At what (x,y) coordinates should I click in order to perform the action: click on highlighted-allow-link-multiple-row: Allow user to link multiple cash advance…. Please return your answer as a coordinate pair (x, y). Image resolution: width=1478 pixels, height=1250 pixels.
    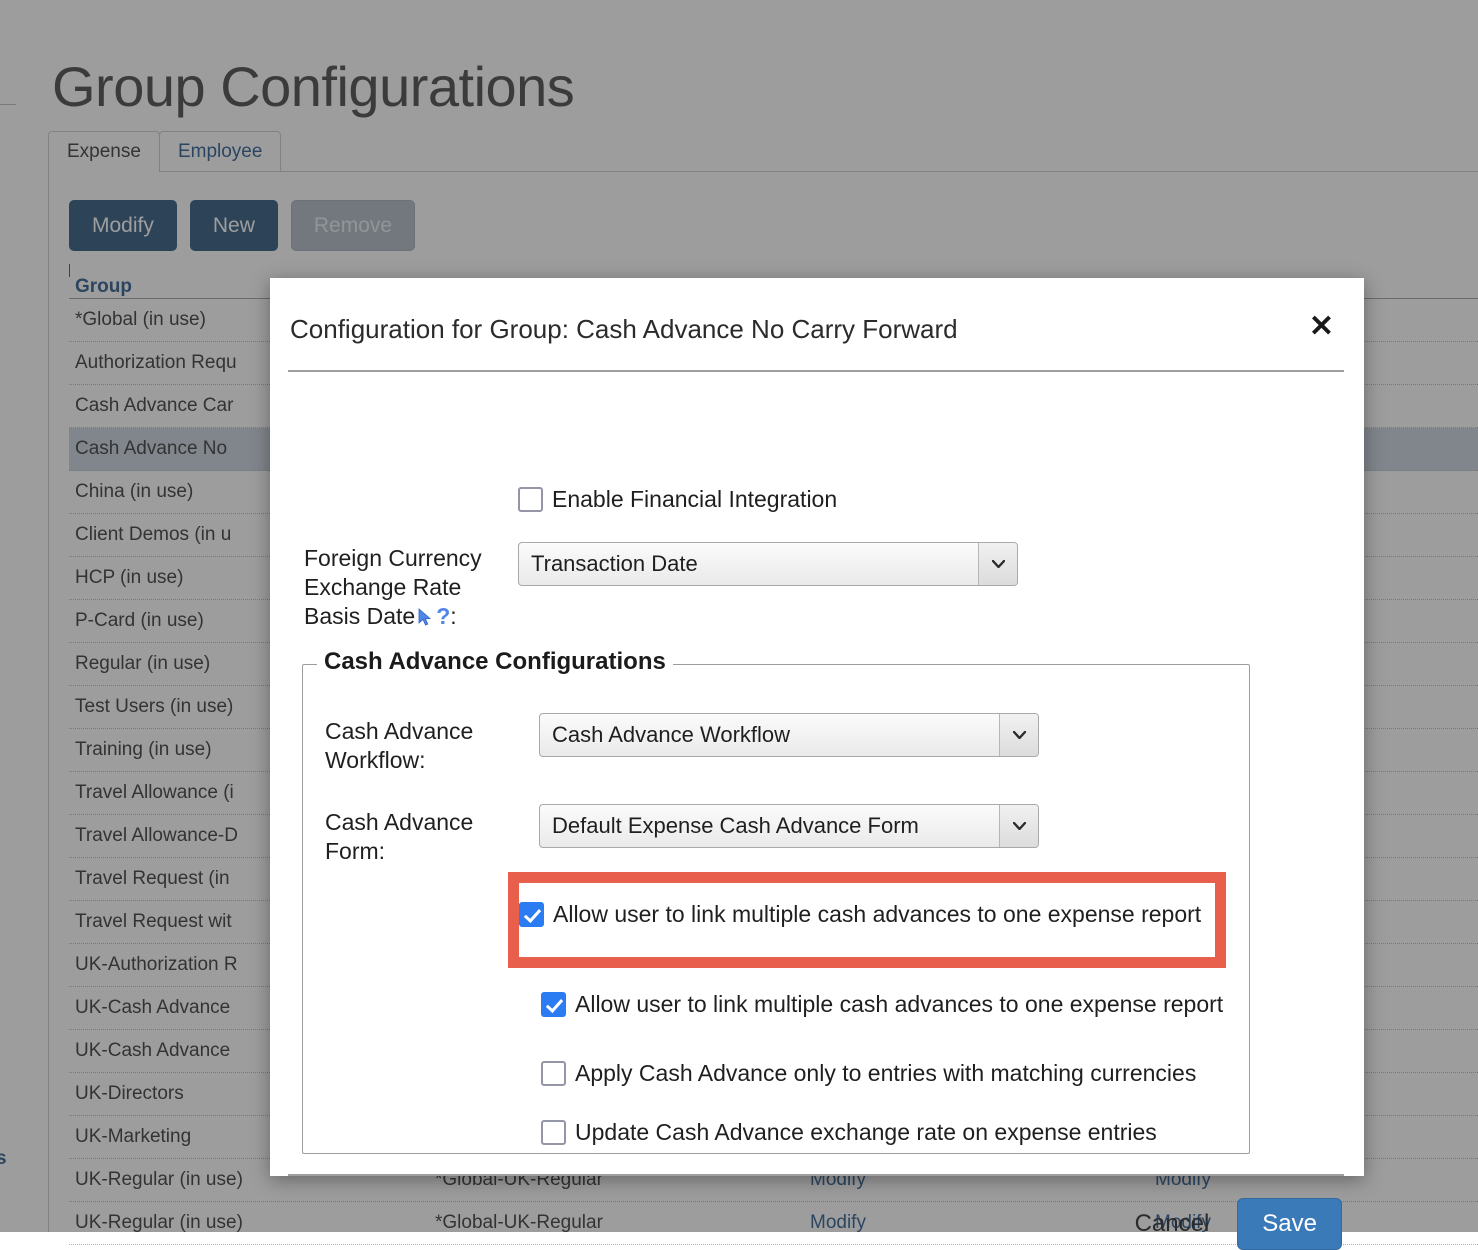
    Looking at the image, I should click on (860, 914).